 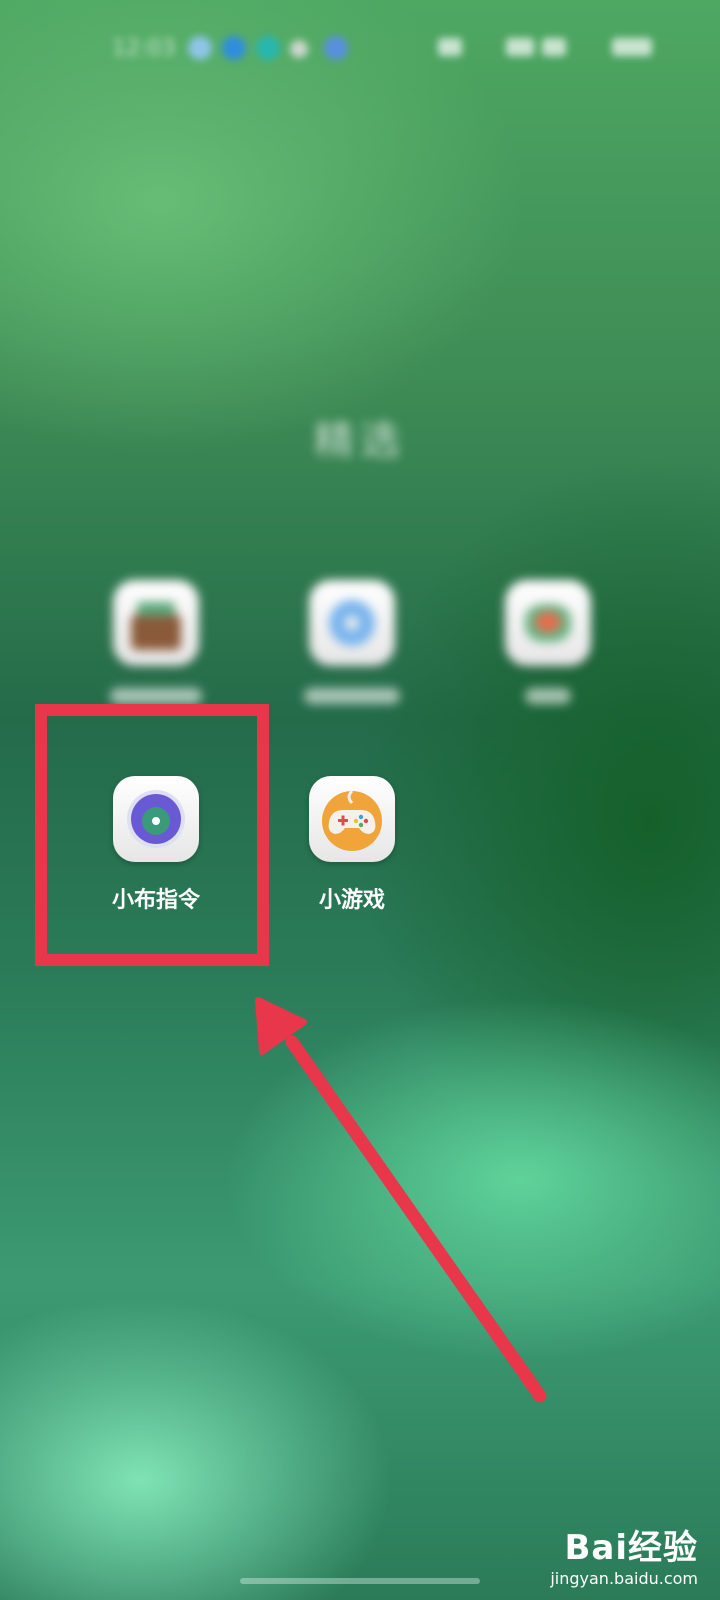 What do you see at coordinates (144, 48) in the screenshot?
I see `status-time: 12:03` at bounding box center [144, 48].